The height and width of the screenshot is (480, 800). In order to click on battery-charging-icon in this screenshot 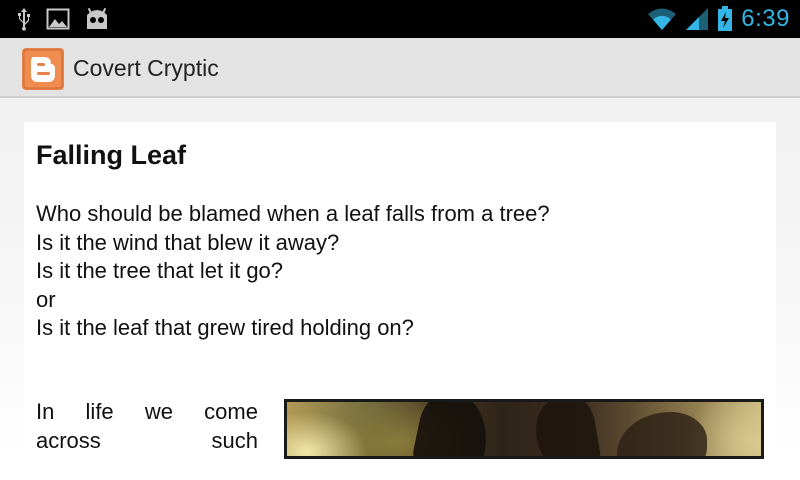, I will do `click(725, 19)`.